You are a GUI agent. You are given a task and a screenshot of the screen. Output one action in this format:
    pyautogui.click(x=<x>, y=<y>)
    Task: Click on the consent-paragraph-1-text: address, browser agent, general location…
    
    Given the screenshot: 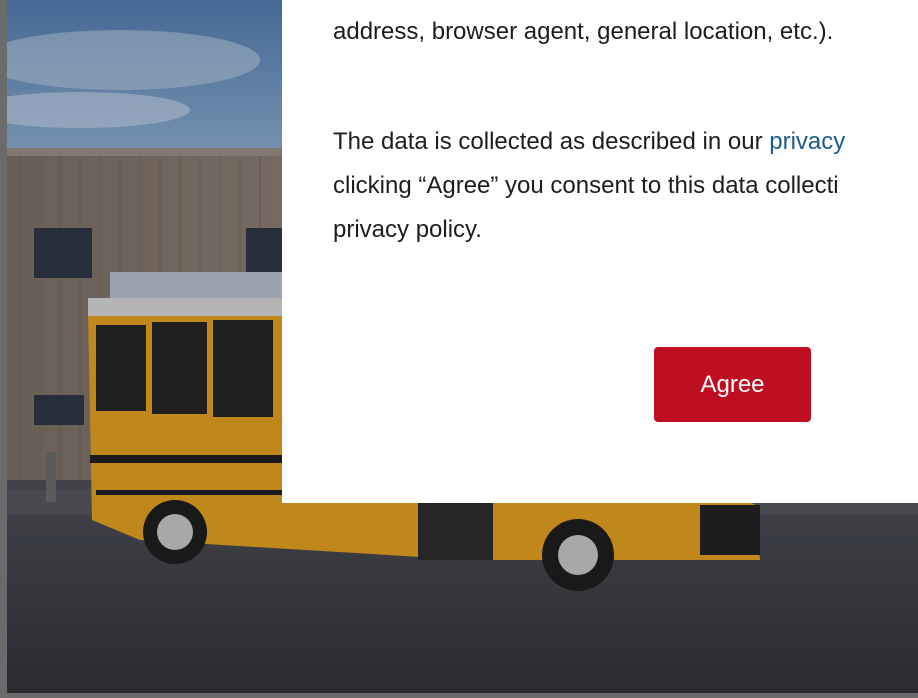 What is the action you would take?
    pyautogui.click(x=583, y=31)
    